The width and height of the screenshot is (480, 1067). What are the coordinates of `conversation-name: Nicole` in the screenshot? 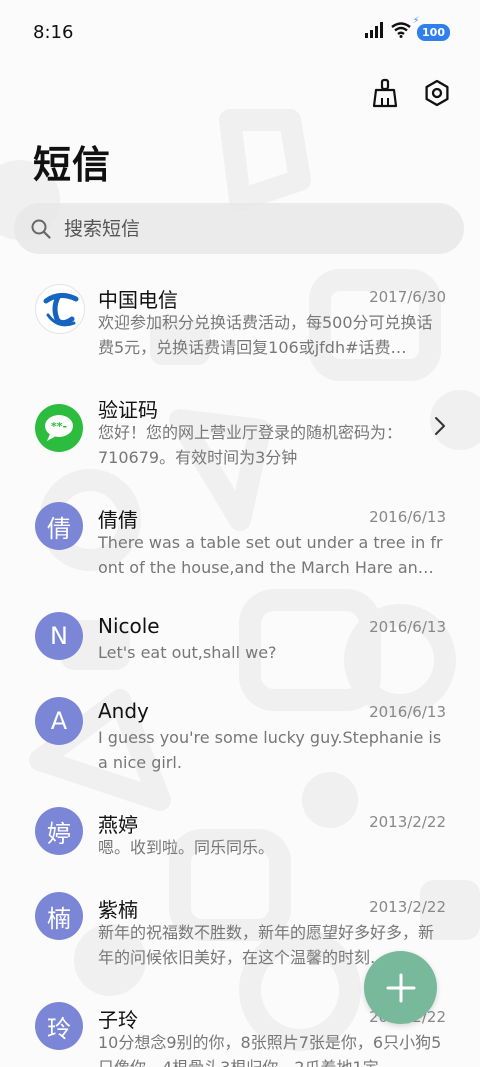 It's located at (129, 626).